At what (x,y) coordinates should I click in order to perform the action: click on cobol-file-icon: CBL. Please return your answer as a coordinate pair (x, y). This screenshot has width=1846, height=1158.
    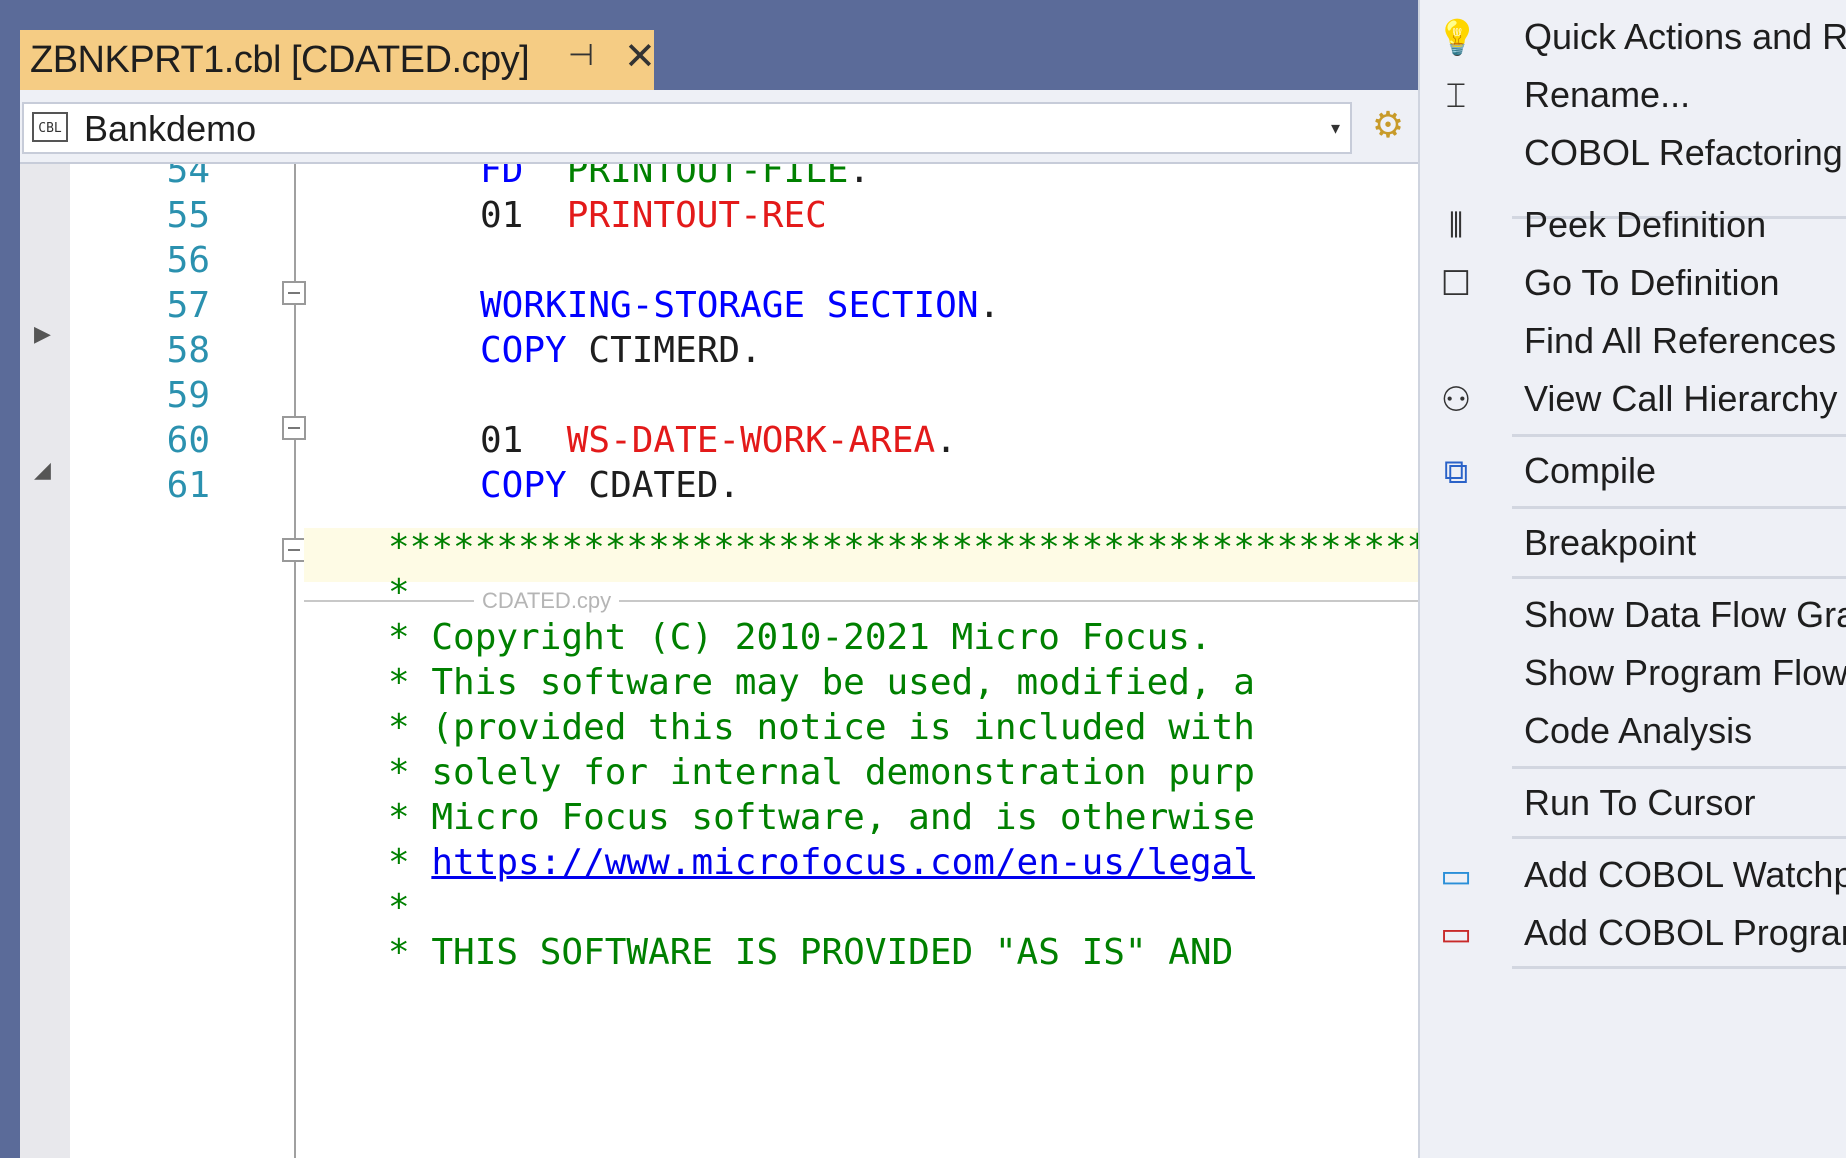
    Looking at the image, I should click on (50, 127).